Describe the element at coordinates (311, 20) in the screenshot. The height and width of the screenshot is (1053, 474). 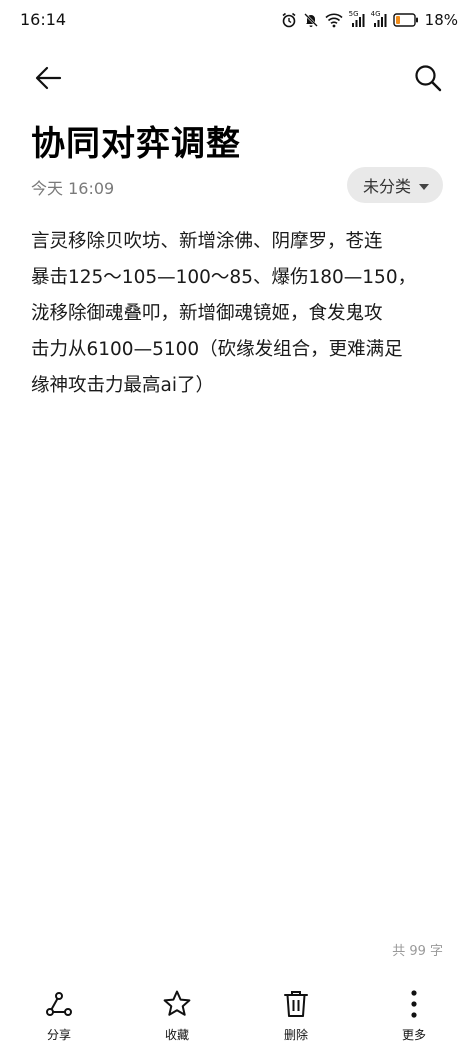
I see `mute-icon` at that location.